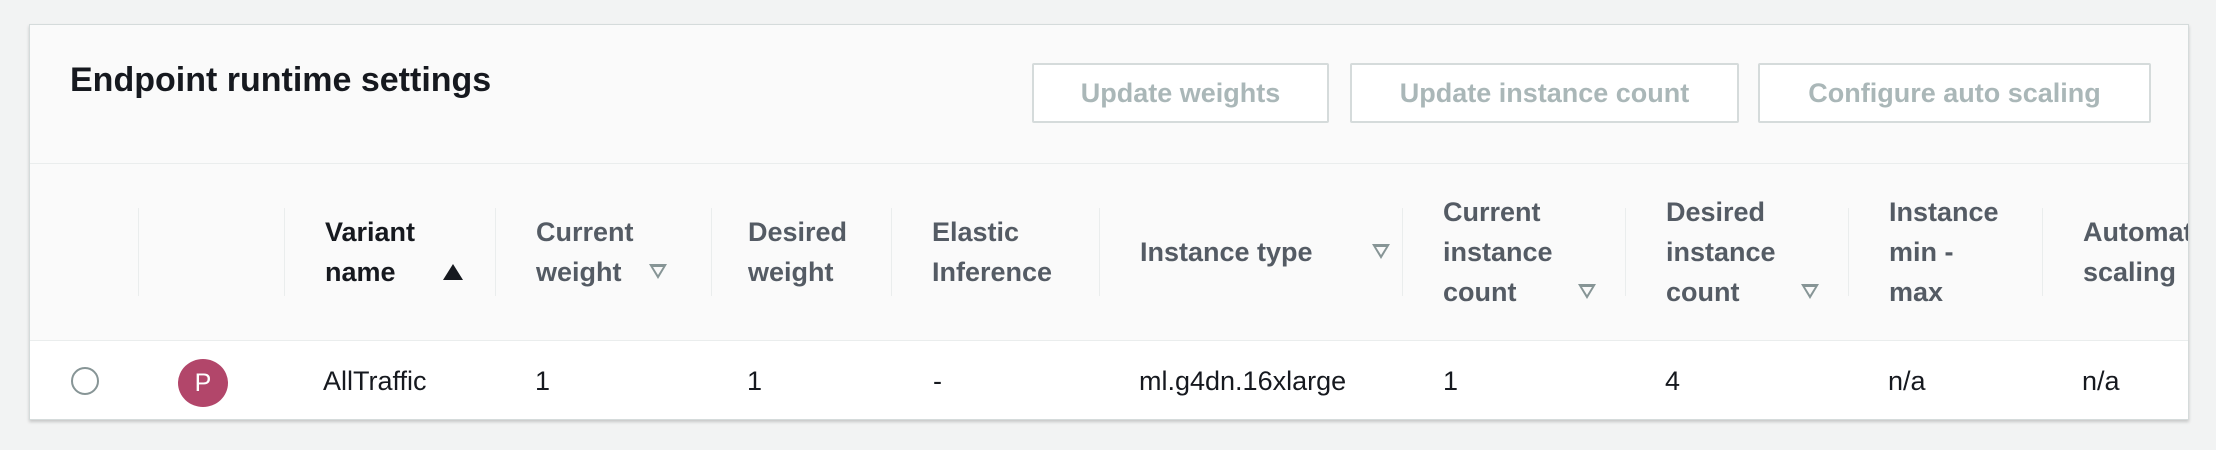  I want to click on column-header-desired-instance-count: Desired instance count, so click(1756, 252).